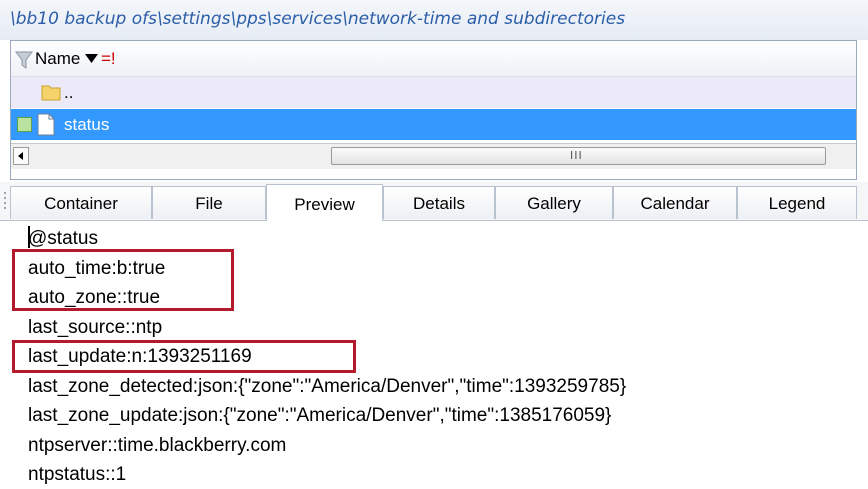 Image resolution: width=868 pixels, height=489 pixels. Describe the element at coordinates (91, 58) in the screenshot. I see `sort-down-icon` at that location.